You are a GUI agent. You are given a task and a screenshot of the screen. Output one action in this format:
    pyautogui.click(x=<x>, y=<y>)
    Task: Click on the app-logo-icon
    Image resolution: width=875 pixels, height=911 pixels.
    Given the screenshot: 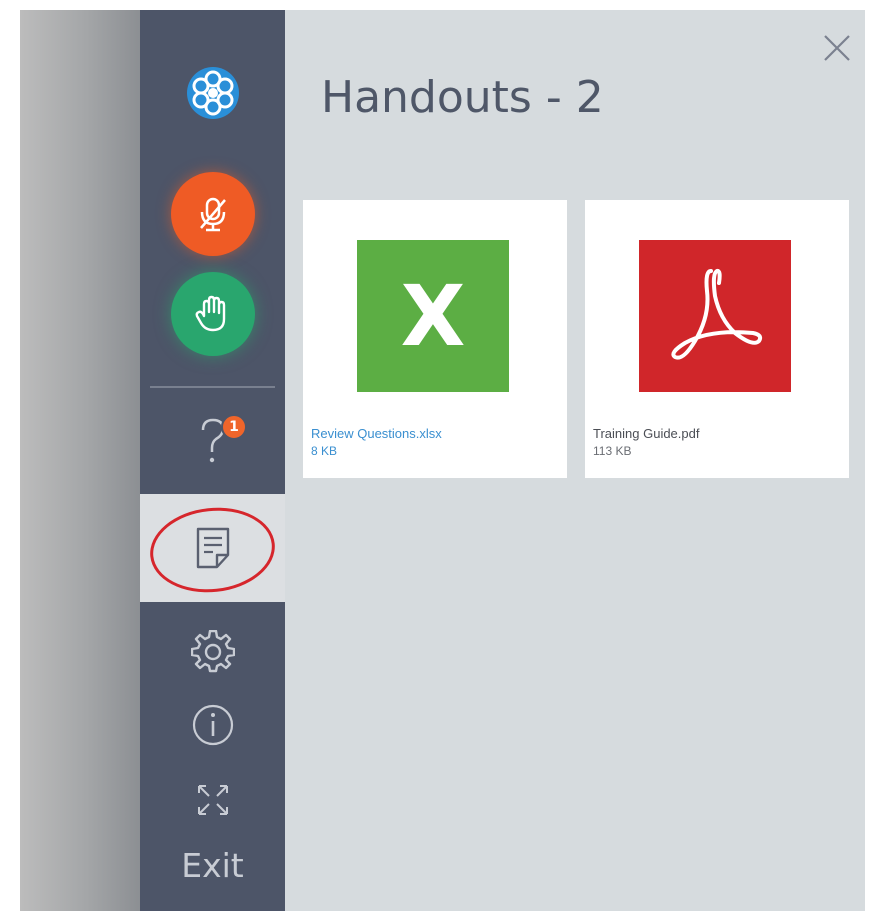 What is the action you would take?
    pyautogui.click(x=213, y=93)
    